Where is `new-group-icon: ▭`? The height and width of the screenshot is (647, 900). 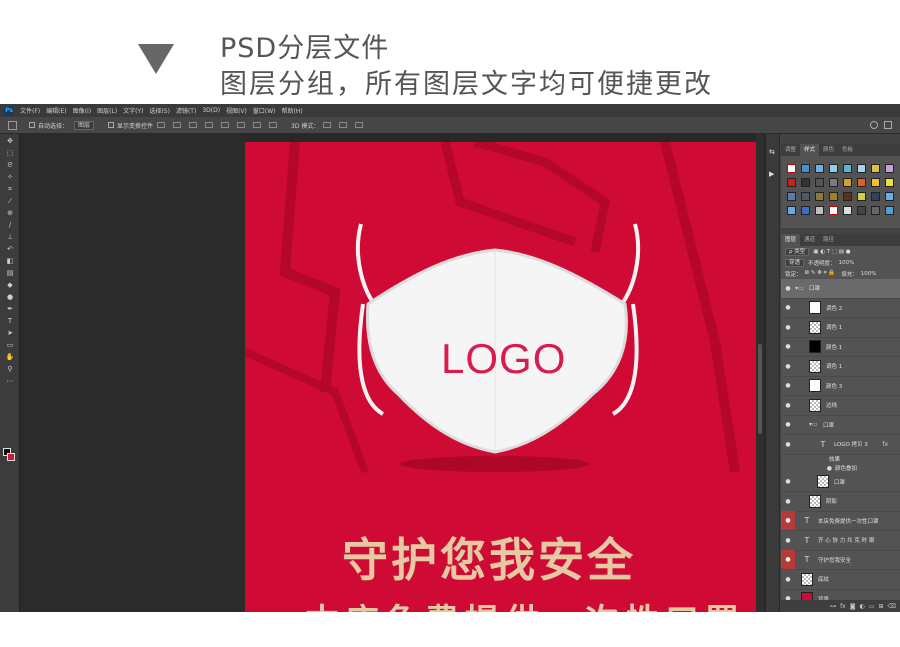
new-group-icon: ▭ is located at coordinates (872, 606).